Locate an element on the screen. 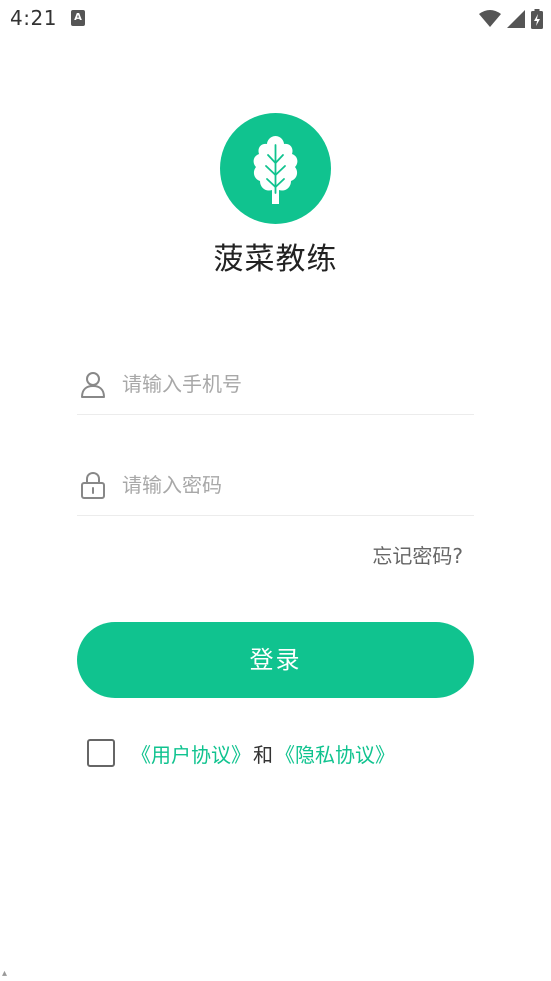 This screenshot has height=981, width=551. user-agreement-link: 《用户协议》 is located at coordinates (191, 753).